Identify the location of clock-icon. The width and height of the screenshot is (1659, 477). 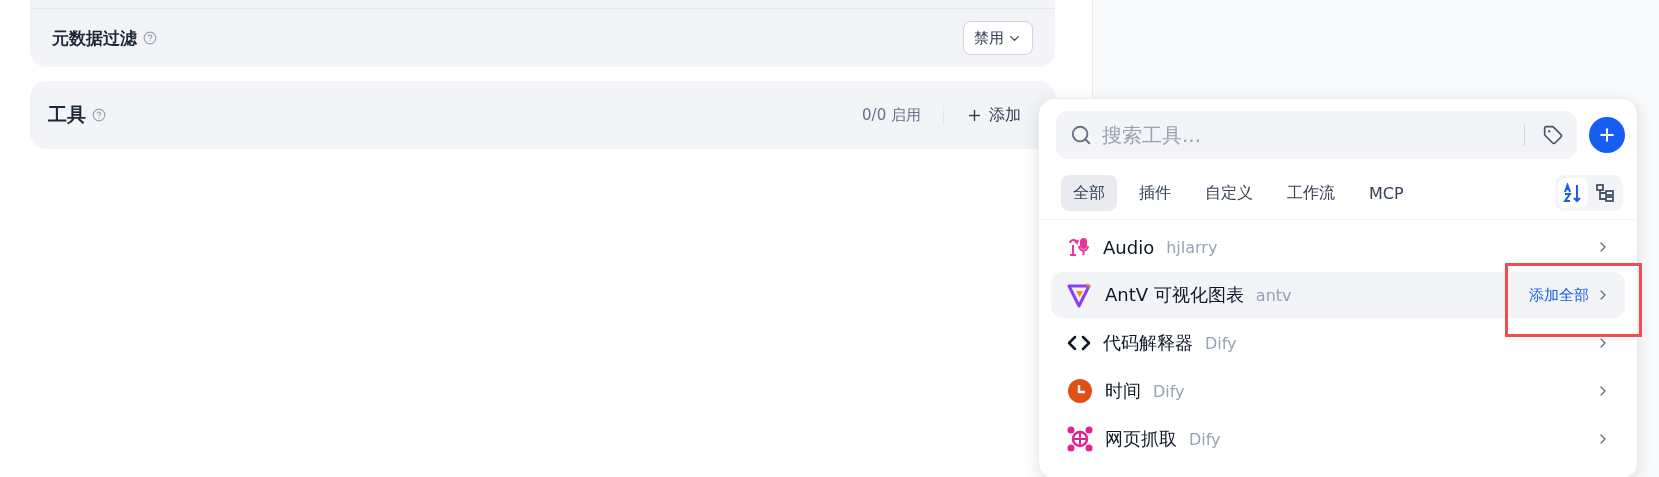
(1080, 391).